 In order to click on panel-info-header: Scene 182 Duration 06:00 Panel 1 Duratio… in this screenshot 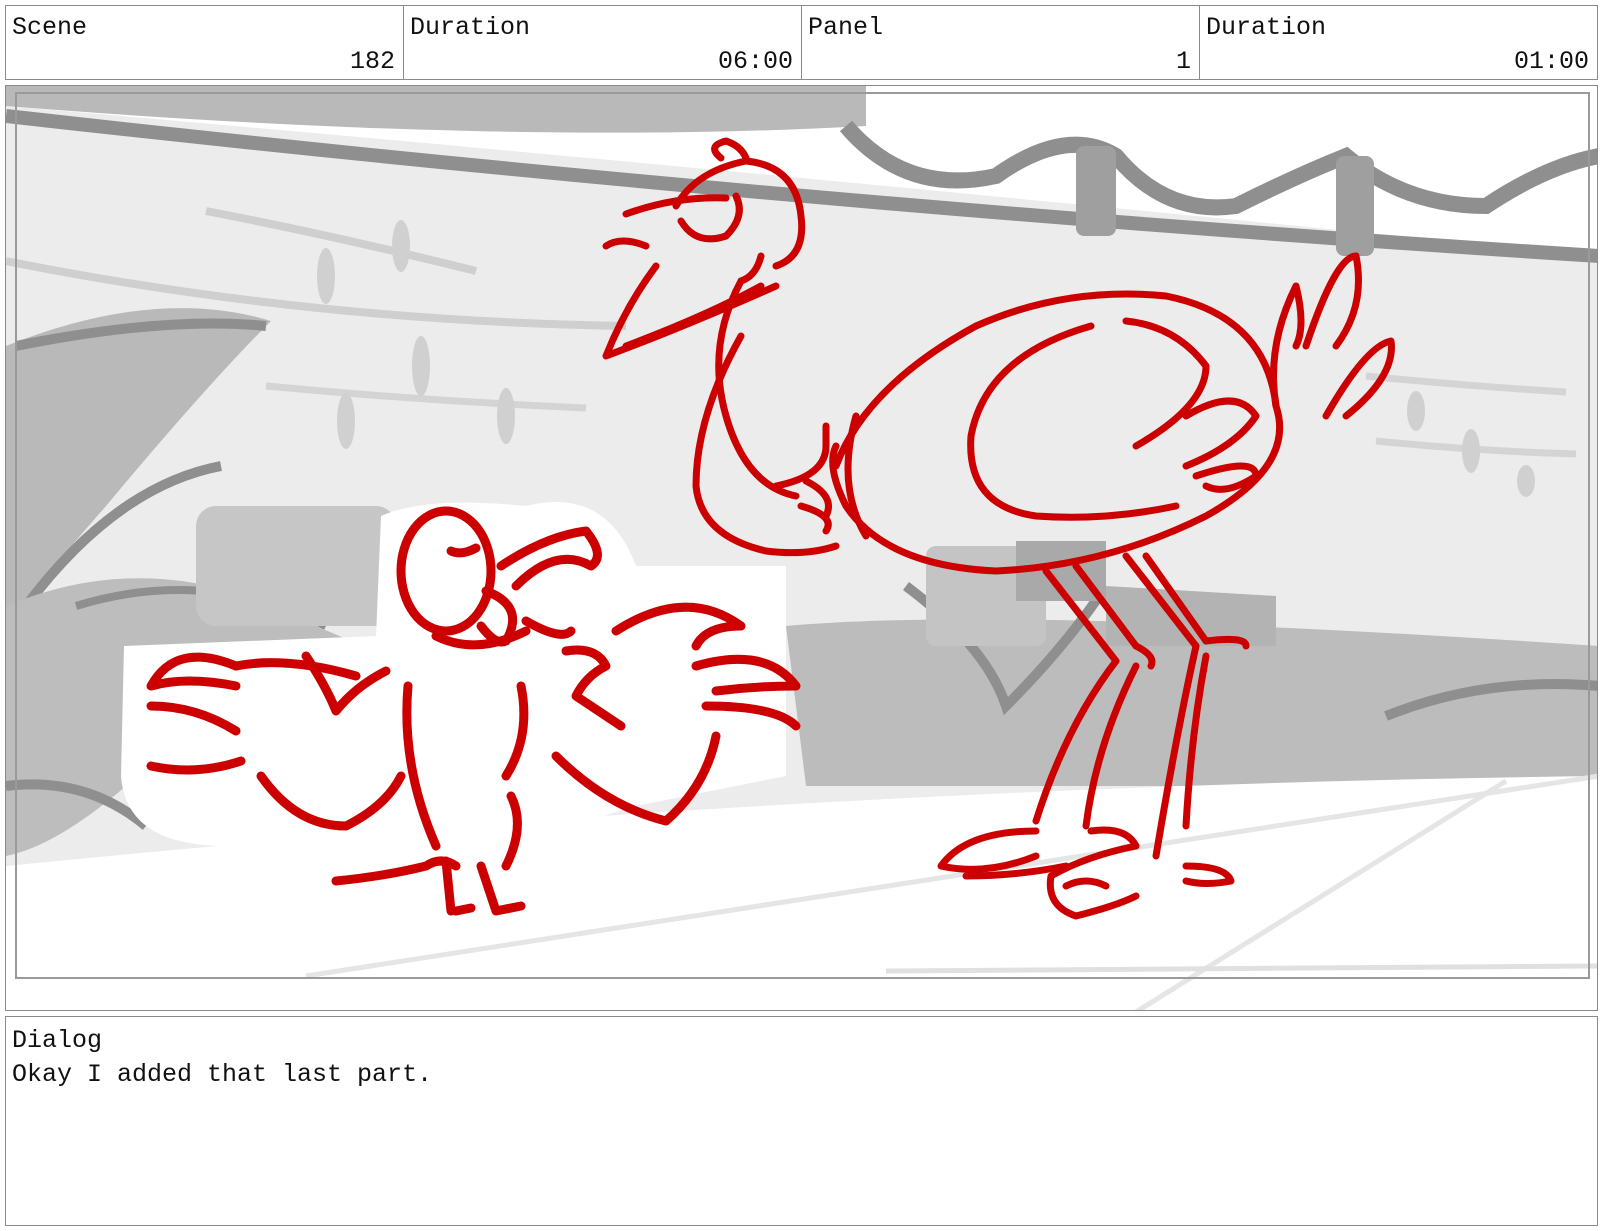, I will do `click(801, 42)`.